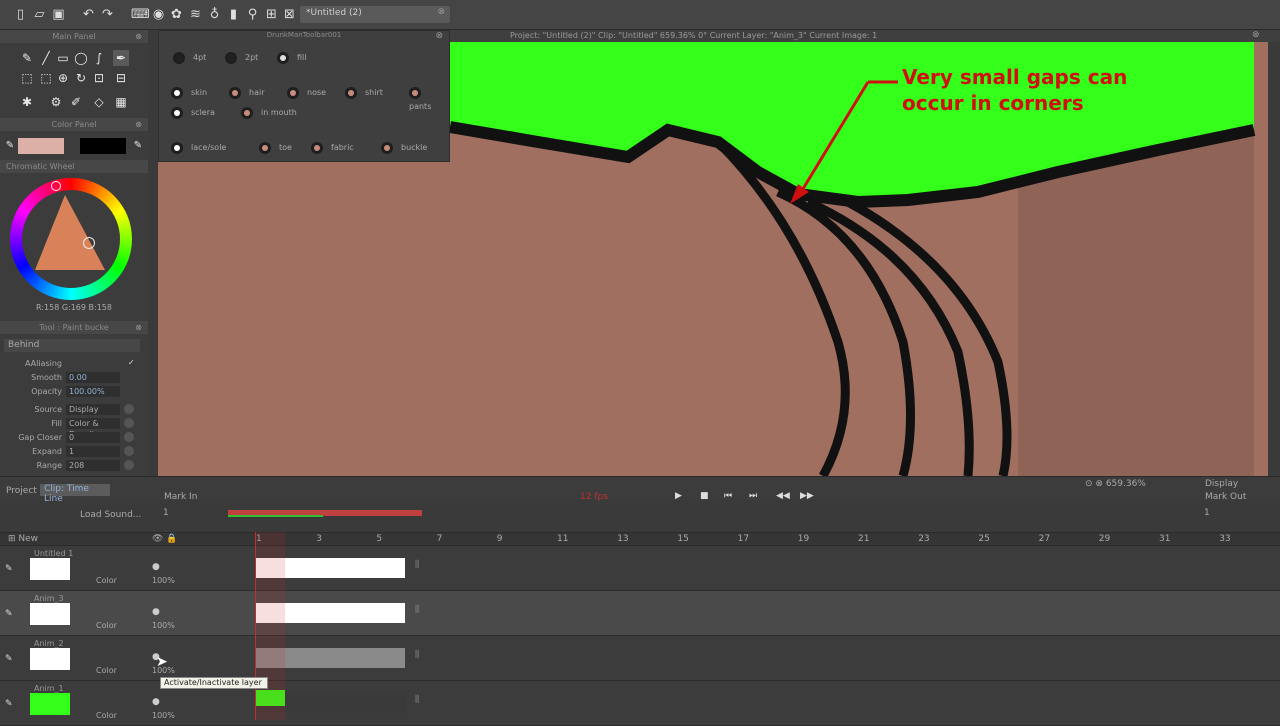  I want to click on layer-row: Anim_2 ✎ Color 100% ● ⫼, so click(640, 658).